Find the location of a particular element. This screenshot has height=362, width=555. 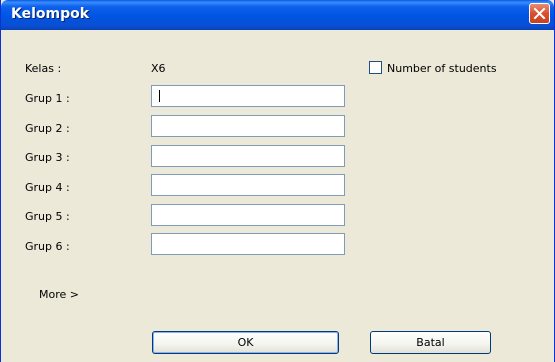

group-2-input is located at coordinates (248, 126).